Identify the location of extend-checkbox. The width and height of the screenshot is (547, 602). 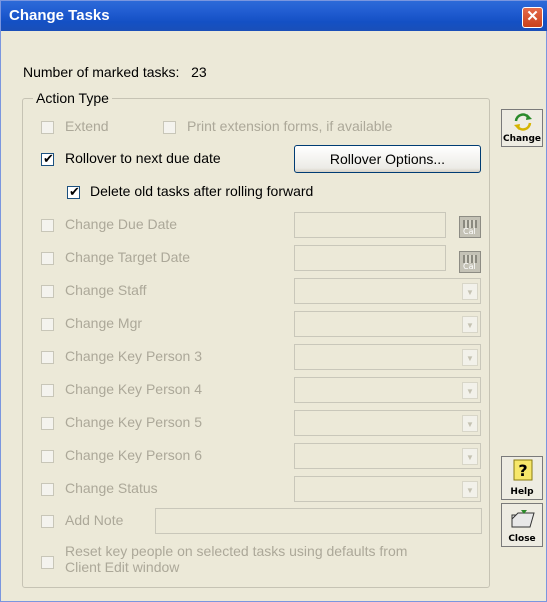
(47, 127).